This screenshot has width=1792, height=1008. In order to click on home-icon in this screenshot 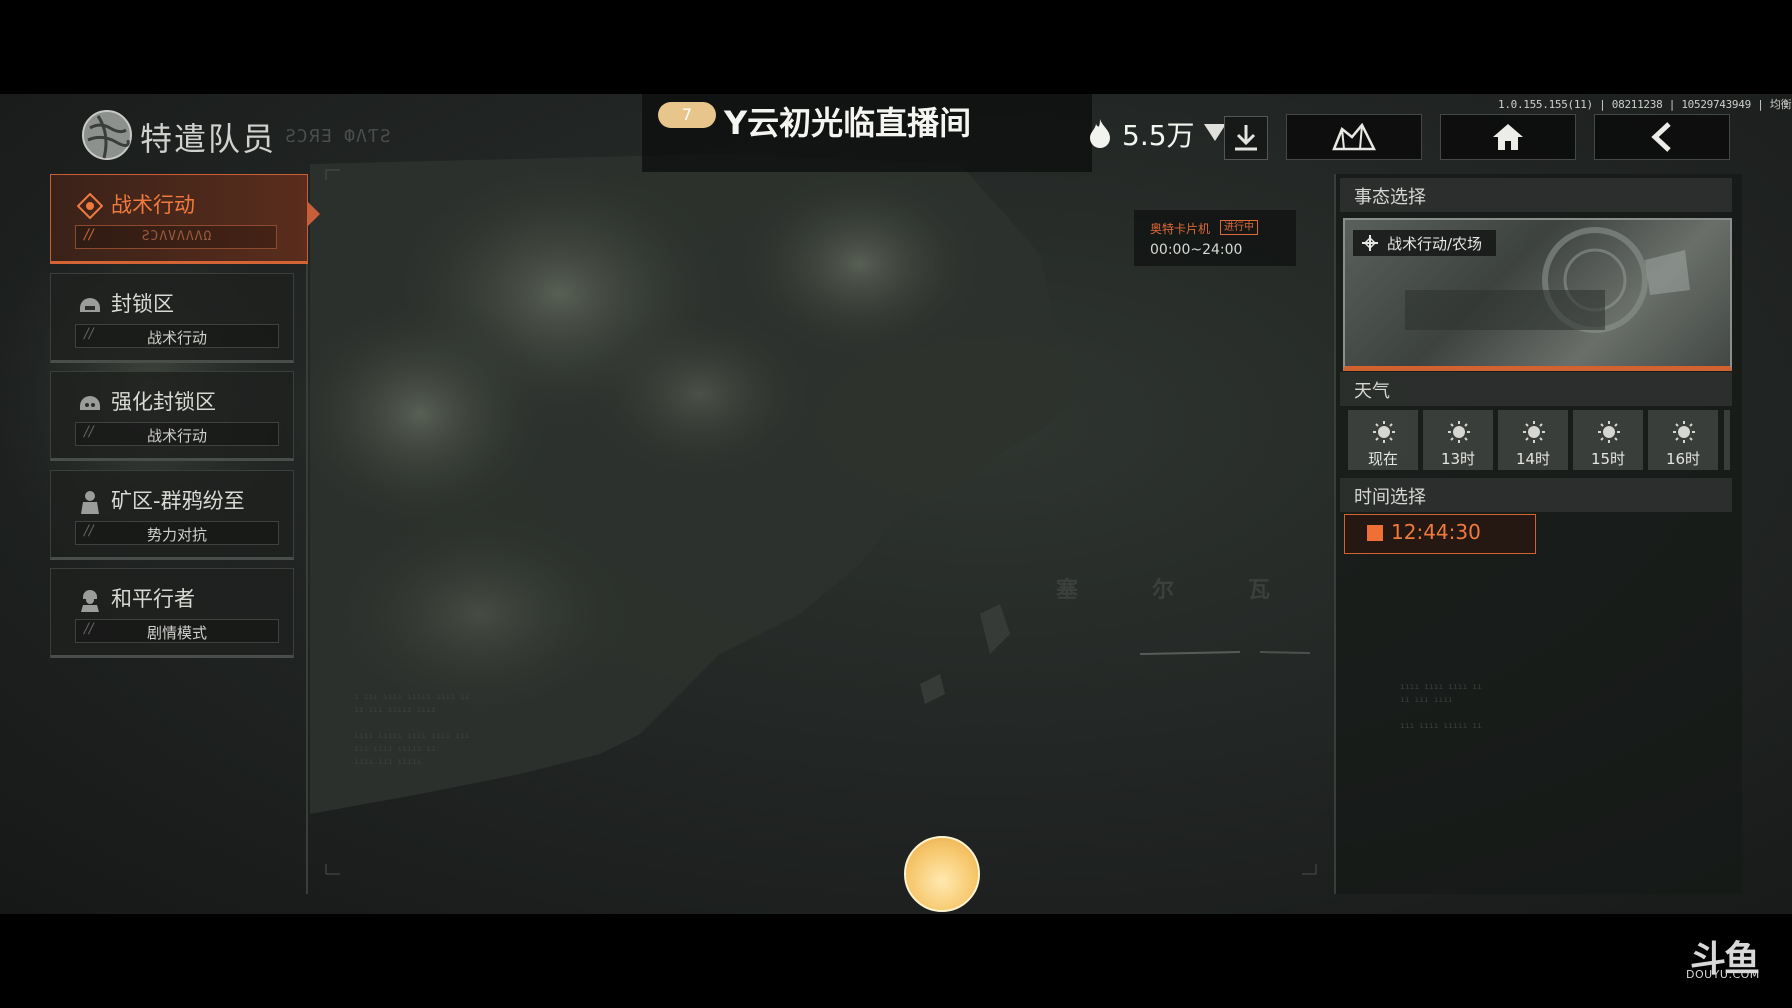, I will do `click(1508, 137)`.